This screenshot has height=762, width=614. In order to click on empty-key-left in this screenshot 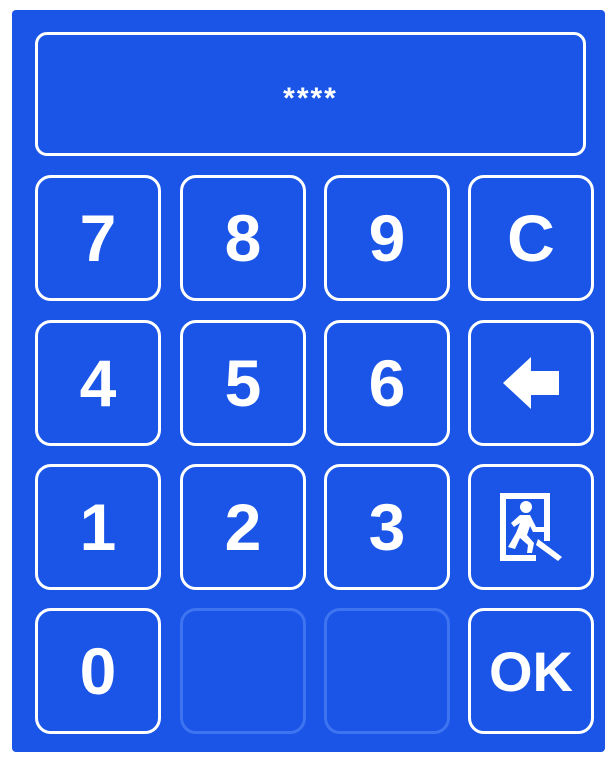, I will do `click(243, 671)`.